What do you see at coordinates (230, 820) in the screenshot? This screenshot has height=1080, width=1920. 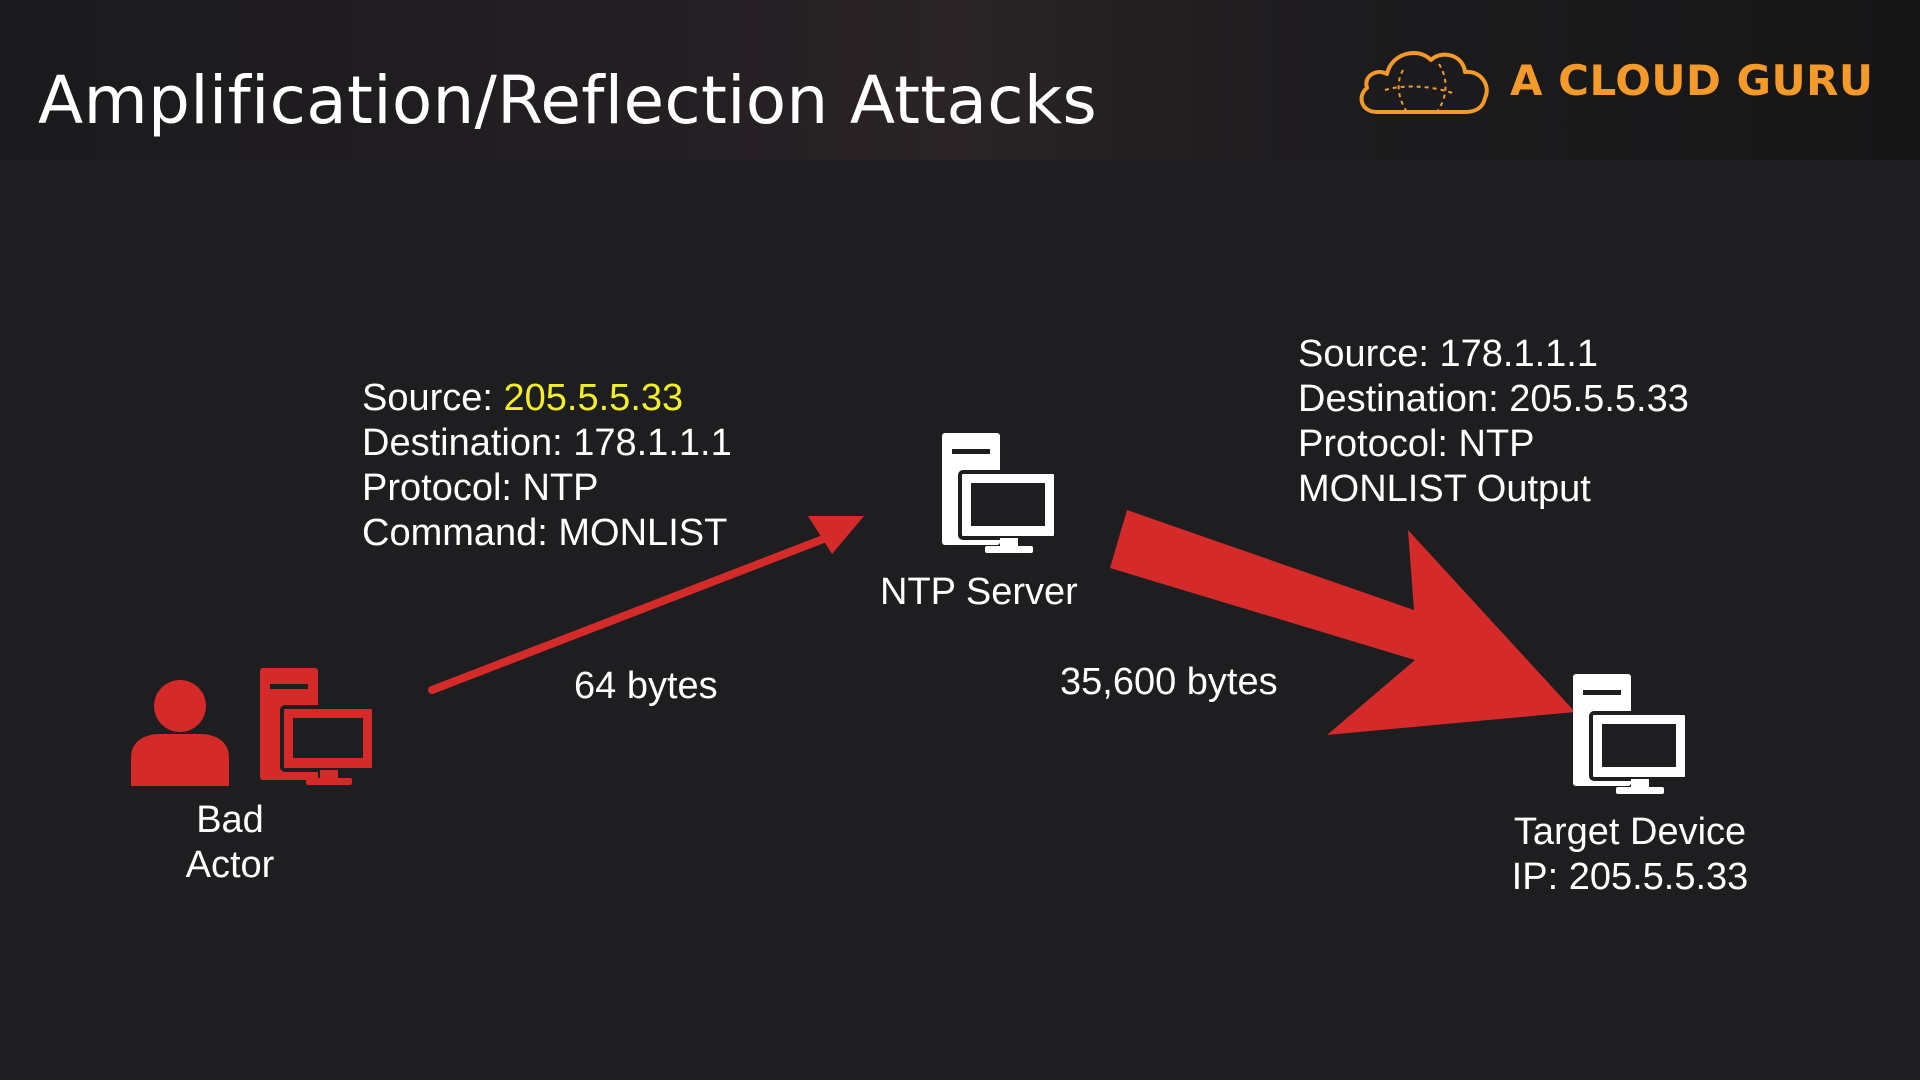 I see `bad-actor-label-line1: Bad` at bounding box center [230, 820].